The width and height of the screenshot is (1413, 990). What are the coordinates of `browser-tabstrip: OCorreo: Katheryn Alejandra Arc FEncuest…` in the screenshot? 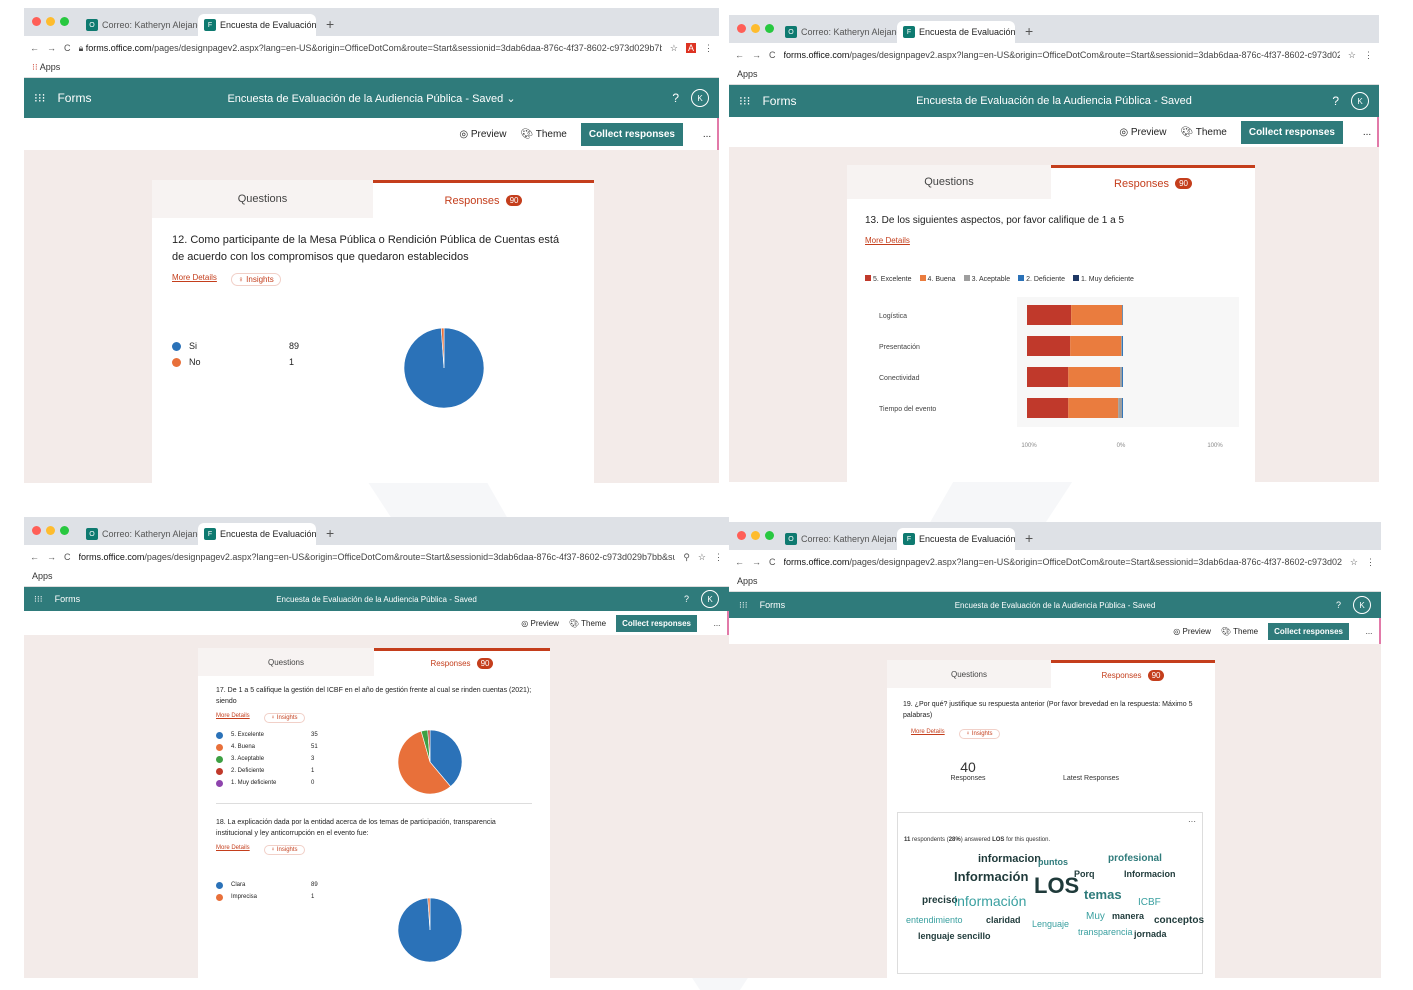 It's located at (1054, 29).